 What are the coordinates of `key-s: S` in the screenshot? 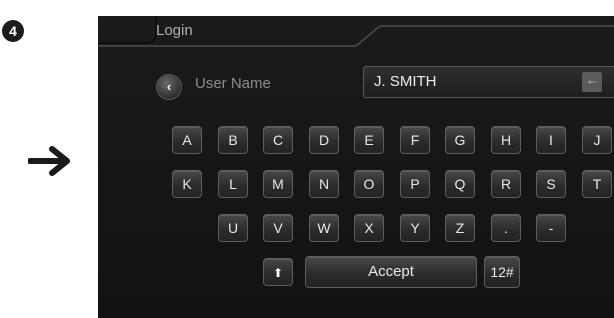 It's located at (551, 184).